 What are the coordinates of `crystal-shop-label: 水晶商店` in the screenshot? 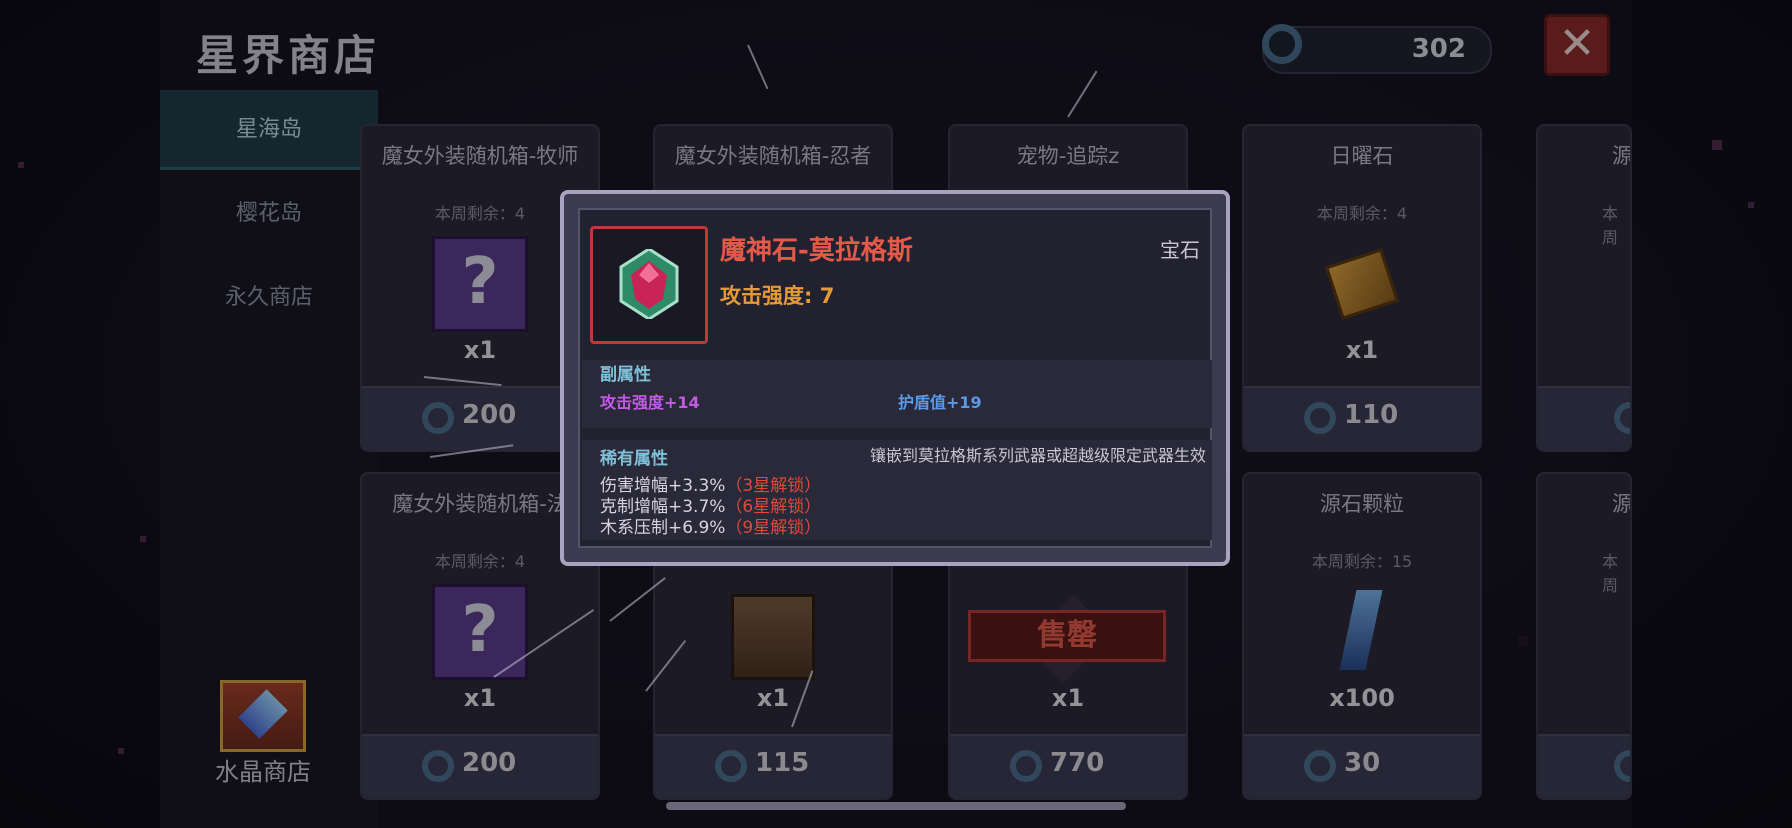 It's located at (263, 772).